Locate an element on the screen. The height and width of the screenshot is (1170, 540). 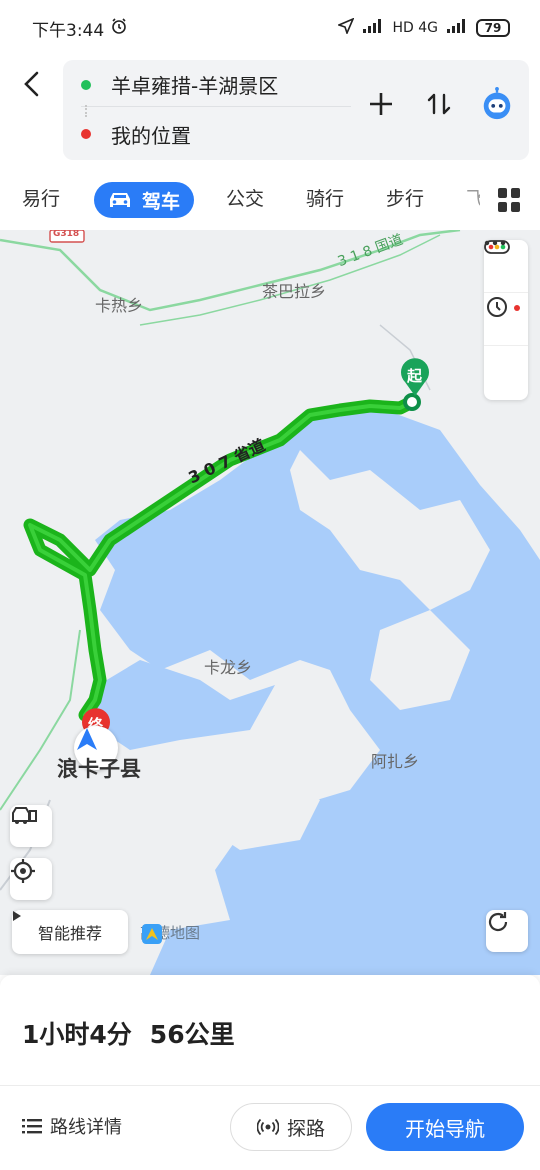
grid-menu-icon is located at coordinates (510, 200).